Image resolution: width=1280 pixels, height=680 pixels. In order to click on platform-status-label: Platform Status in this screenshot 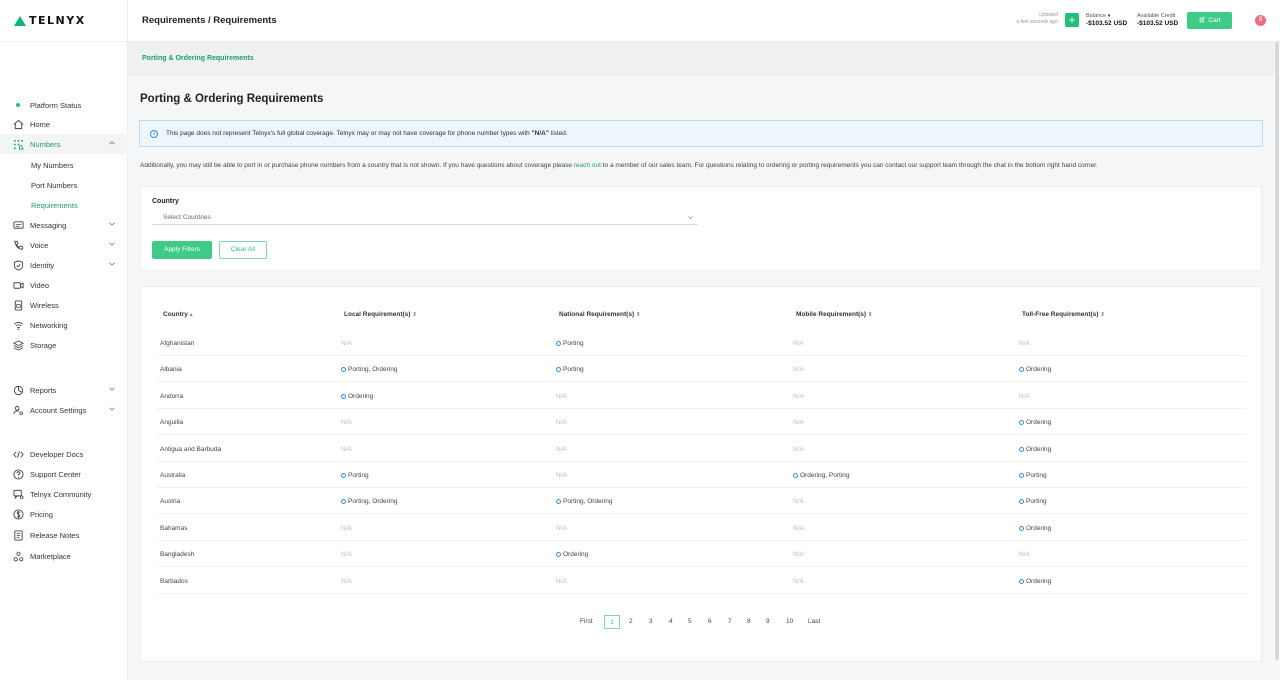, I will do `click(56, 105)`.